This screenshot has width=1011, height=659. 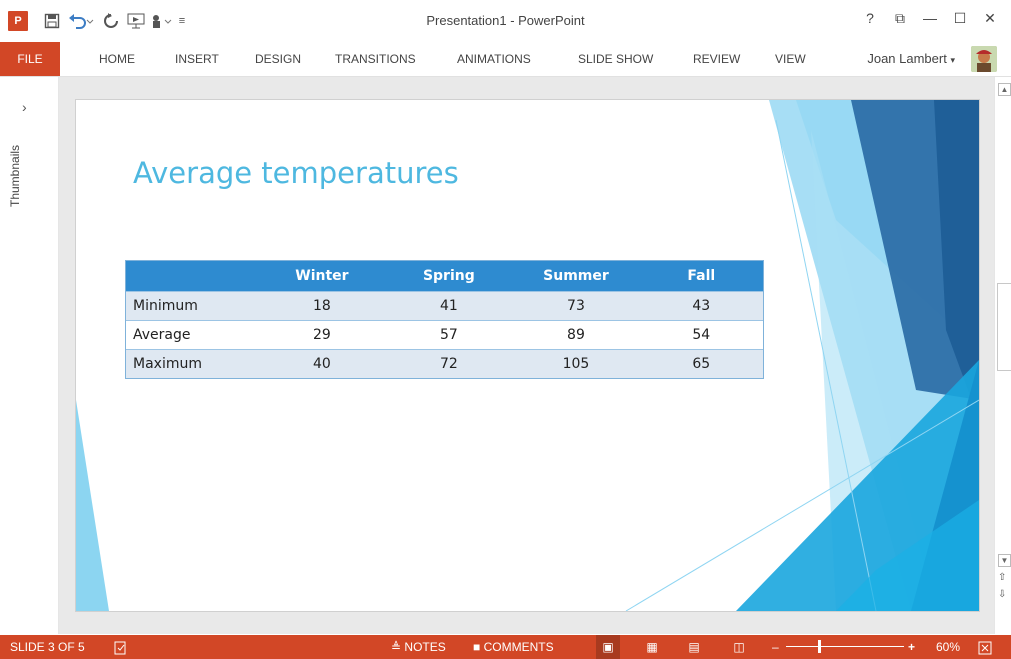 What do you see at coordinates (930, 18) in the screenshot?
I see `minimize-icon: —` at bounding box center [930, 18].